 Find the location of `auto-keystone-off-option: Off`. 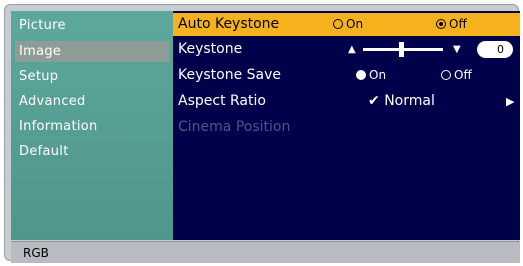

auto-keystone-off-option: Off is located at coordinates (451, 24).